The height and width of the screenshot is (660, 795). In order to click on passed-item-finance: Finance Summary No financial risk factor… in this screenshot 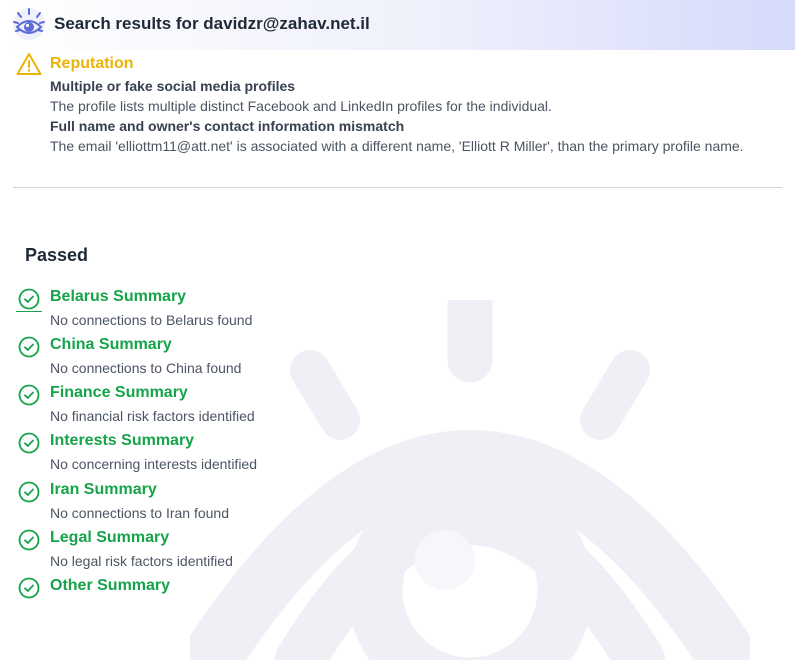, I will do `click(397, 408)`.